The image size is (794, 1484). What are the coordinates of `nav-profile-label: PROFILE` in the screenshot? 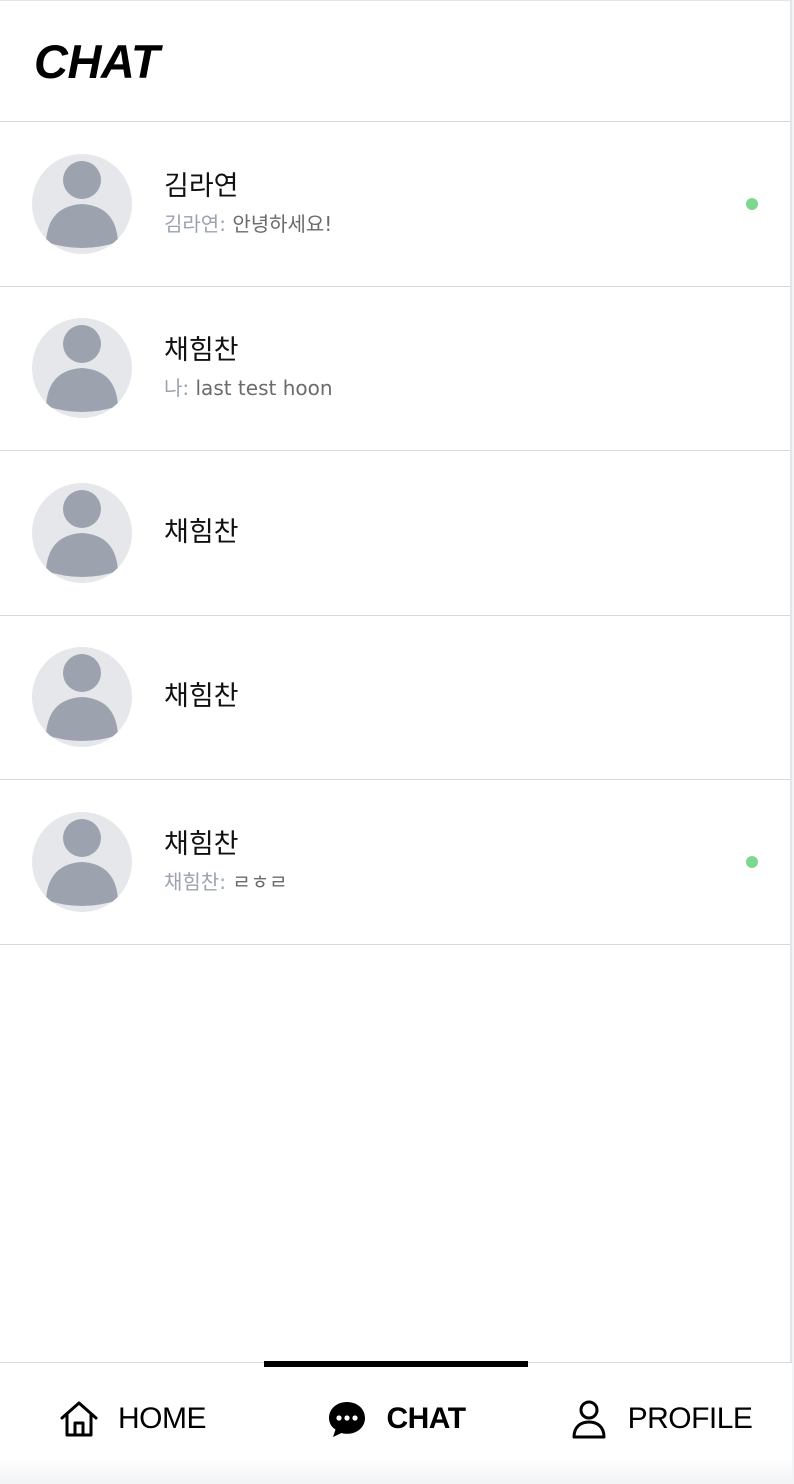 It's located at (690, 1418).